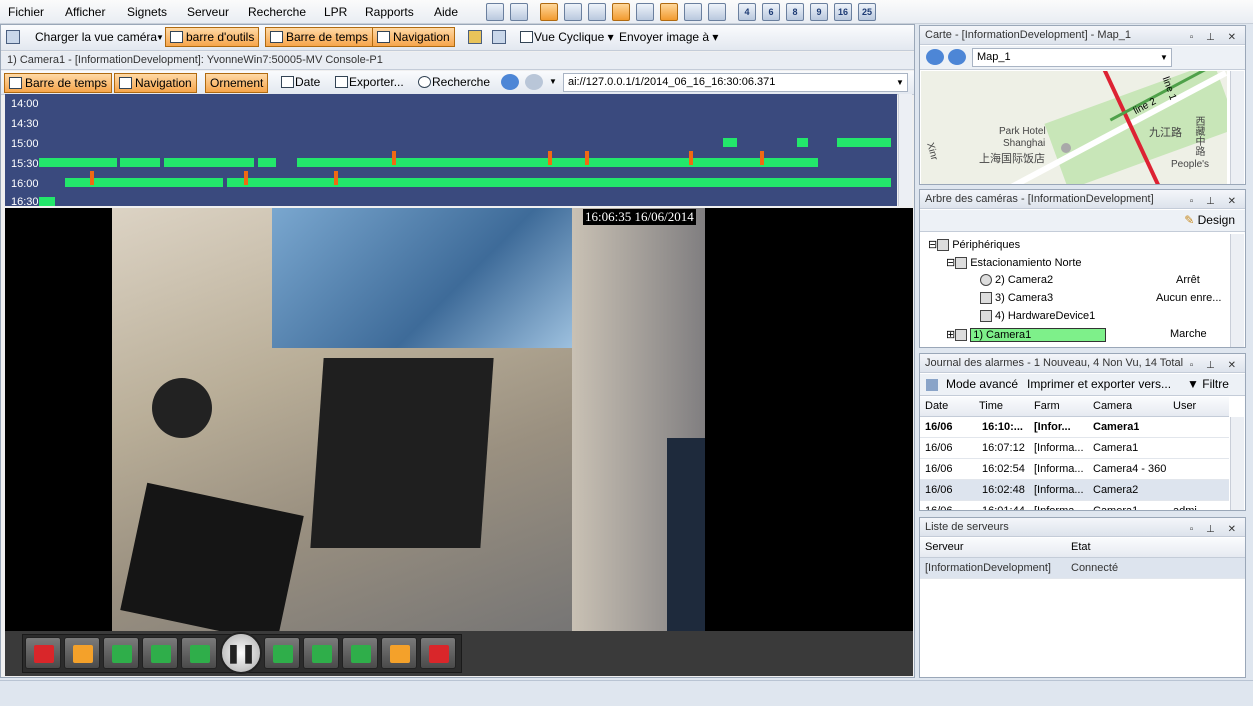 This screenshot has width=1253, height=706. Describe the element at coordinates (1237, 290) in the screenshot. I see `camera-tree-scrollbar` at that location.